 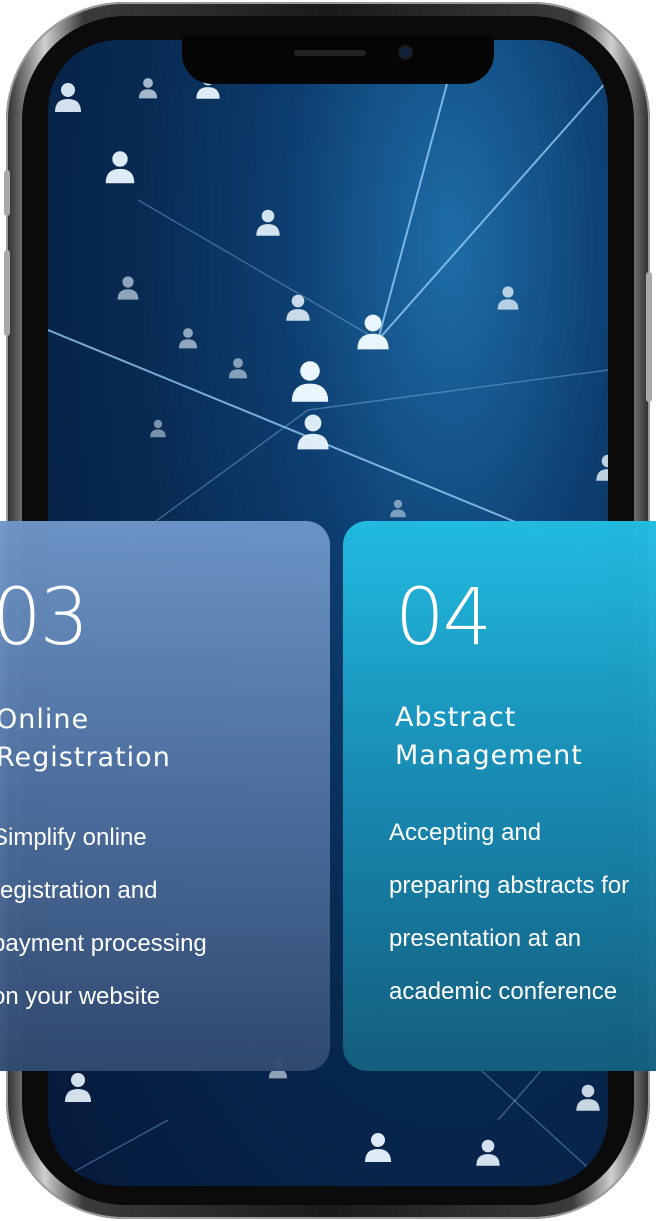 I want to click on phone-notch, so click(x=338, y=60).